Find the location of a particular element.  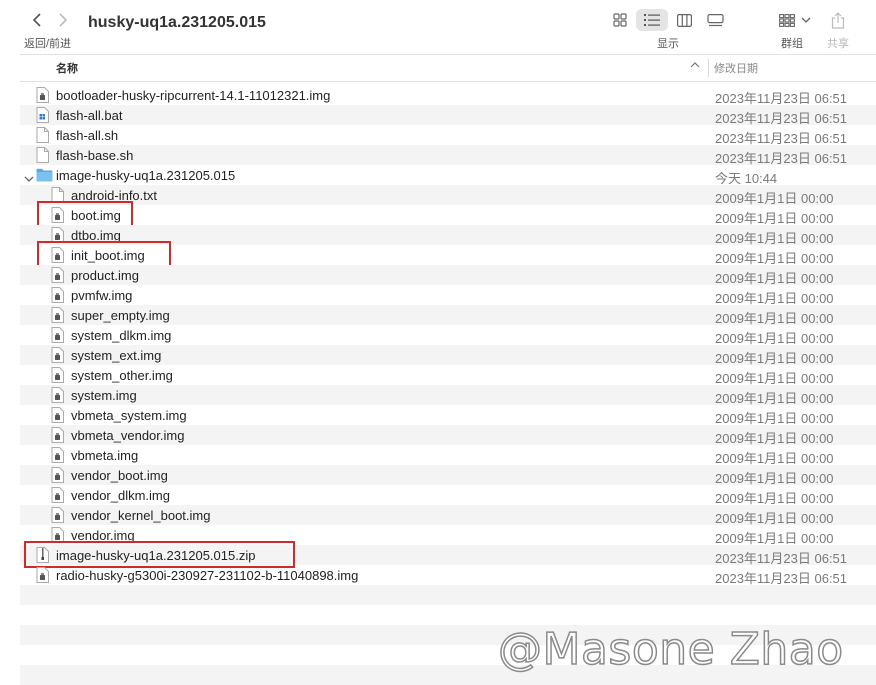

columns-icon is located at coordinates (684, 20).